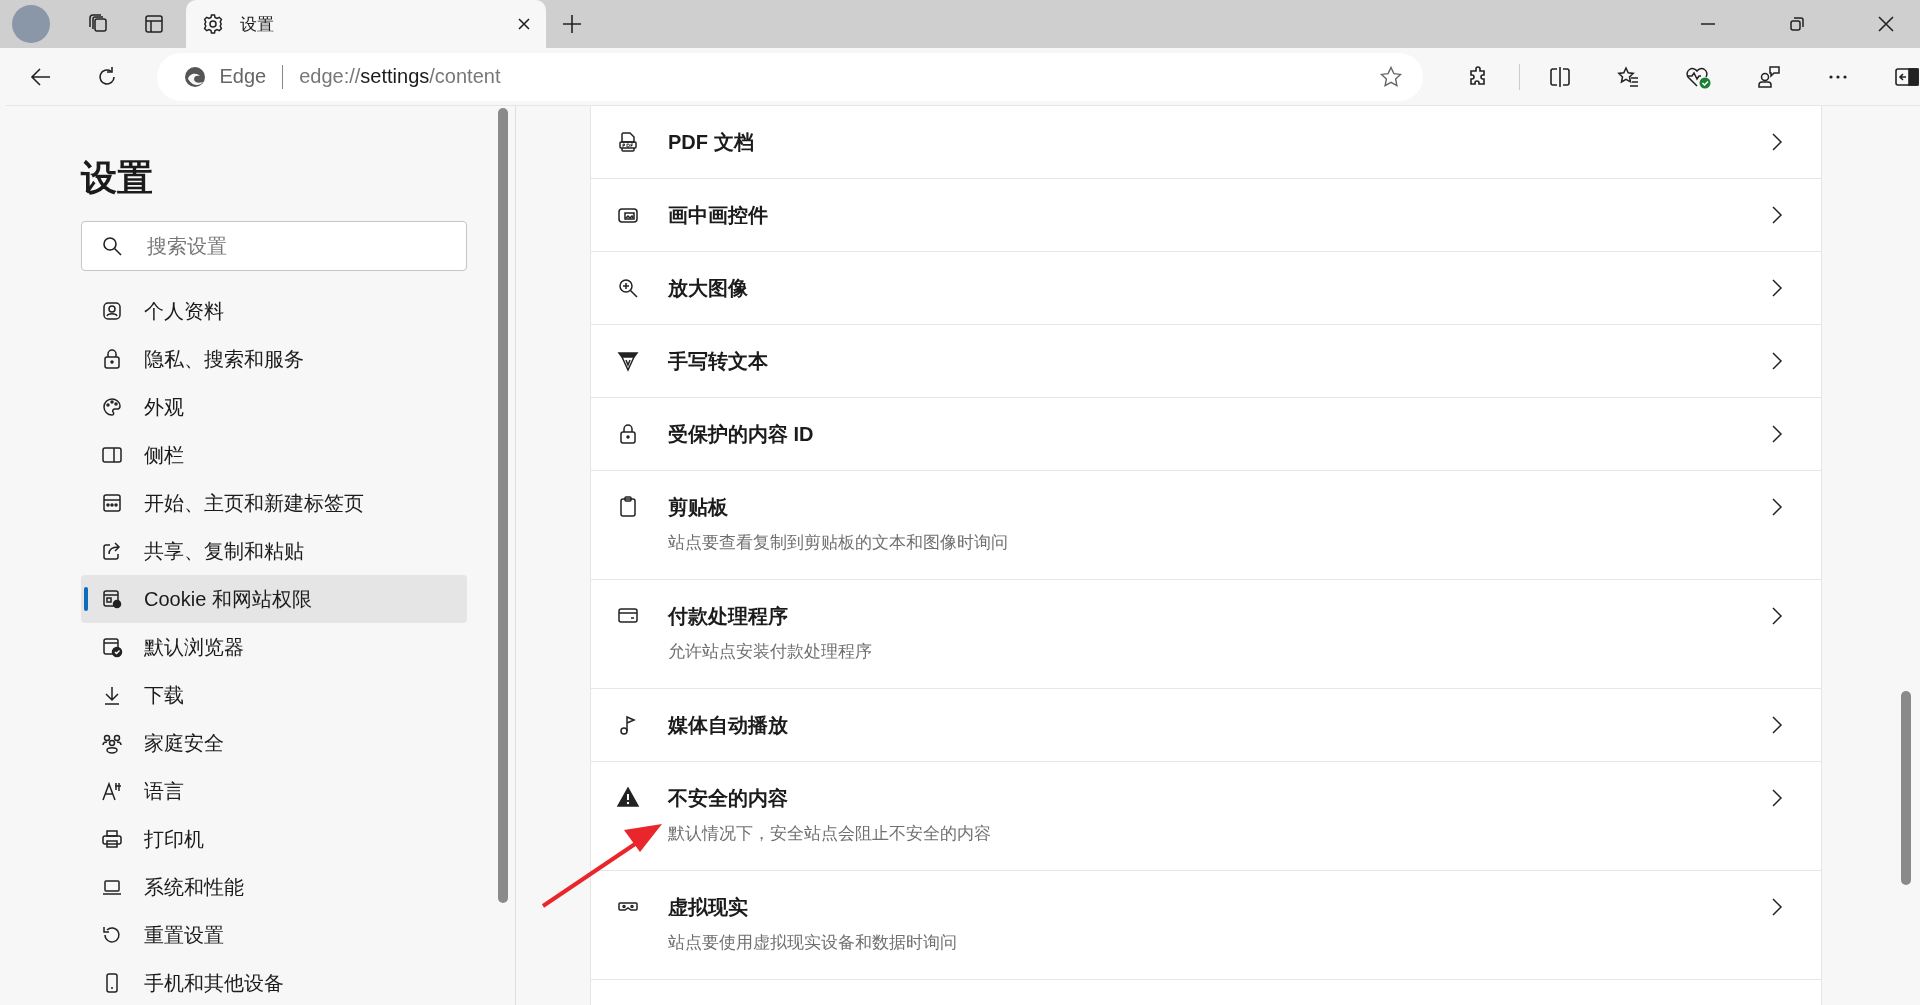 The image size is (1920, 1005). I want to click on reset-icon, so click(112, 935).